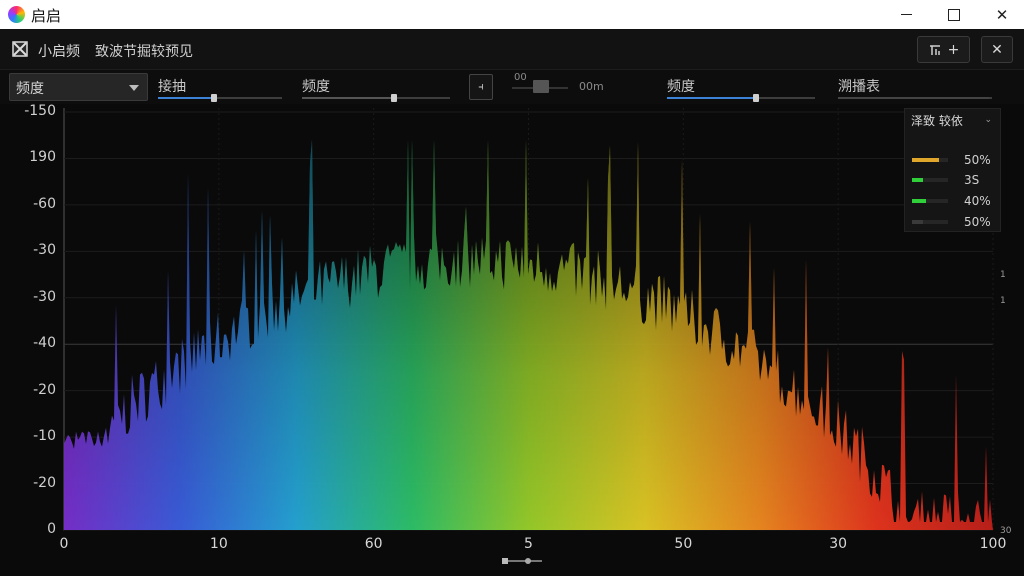 This screenshot has height=576, width=1024. Describe the element at coordinates (51, 529) in the screenshot. I see `y-tick-label: 0` at that location.